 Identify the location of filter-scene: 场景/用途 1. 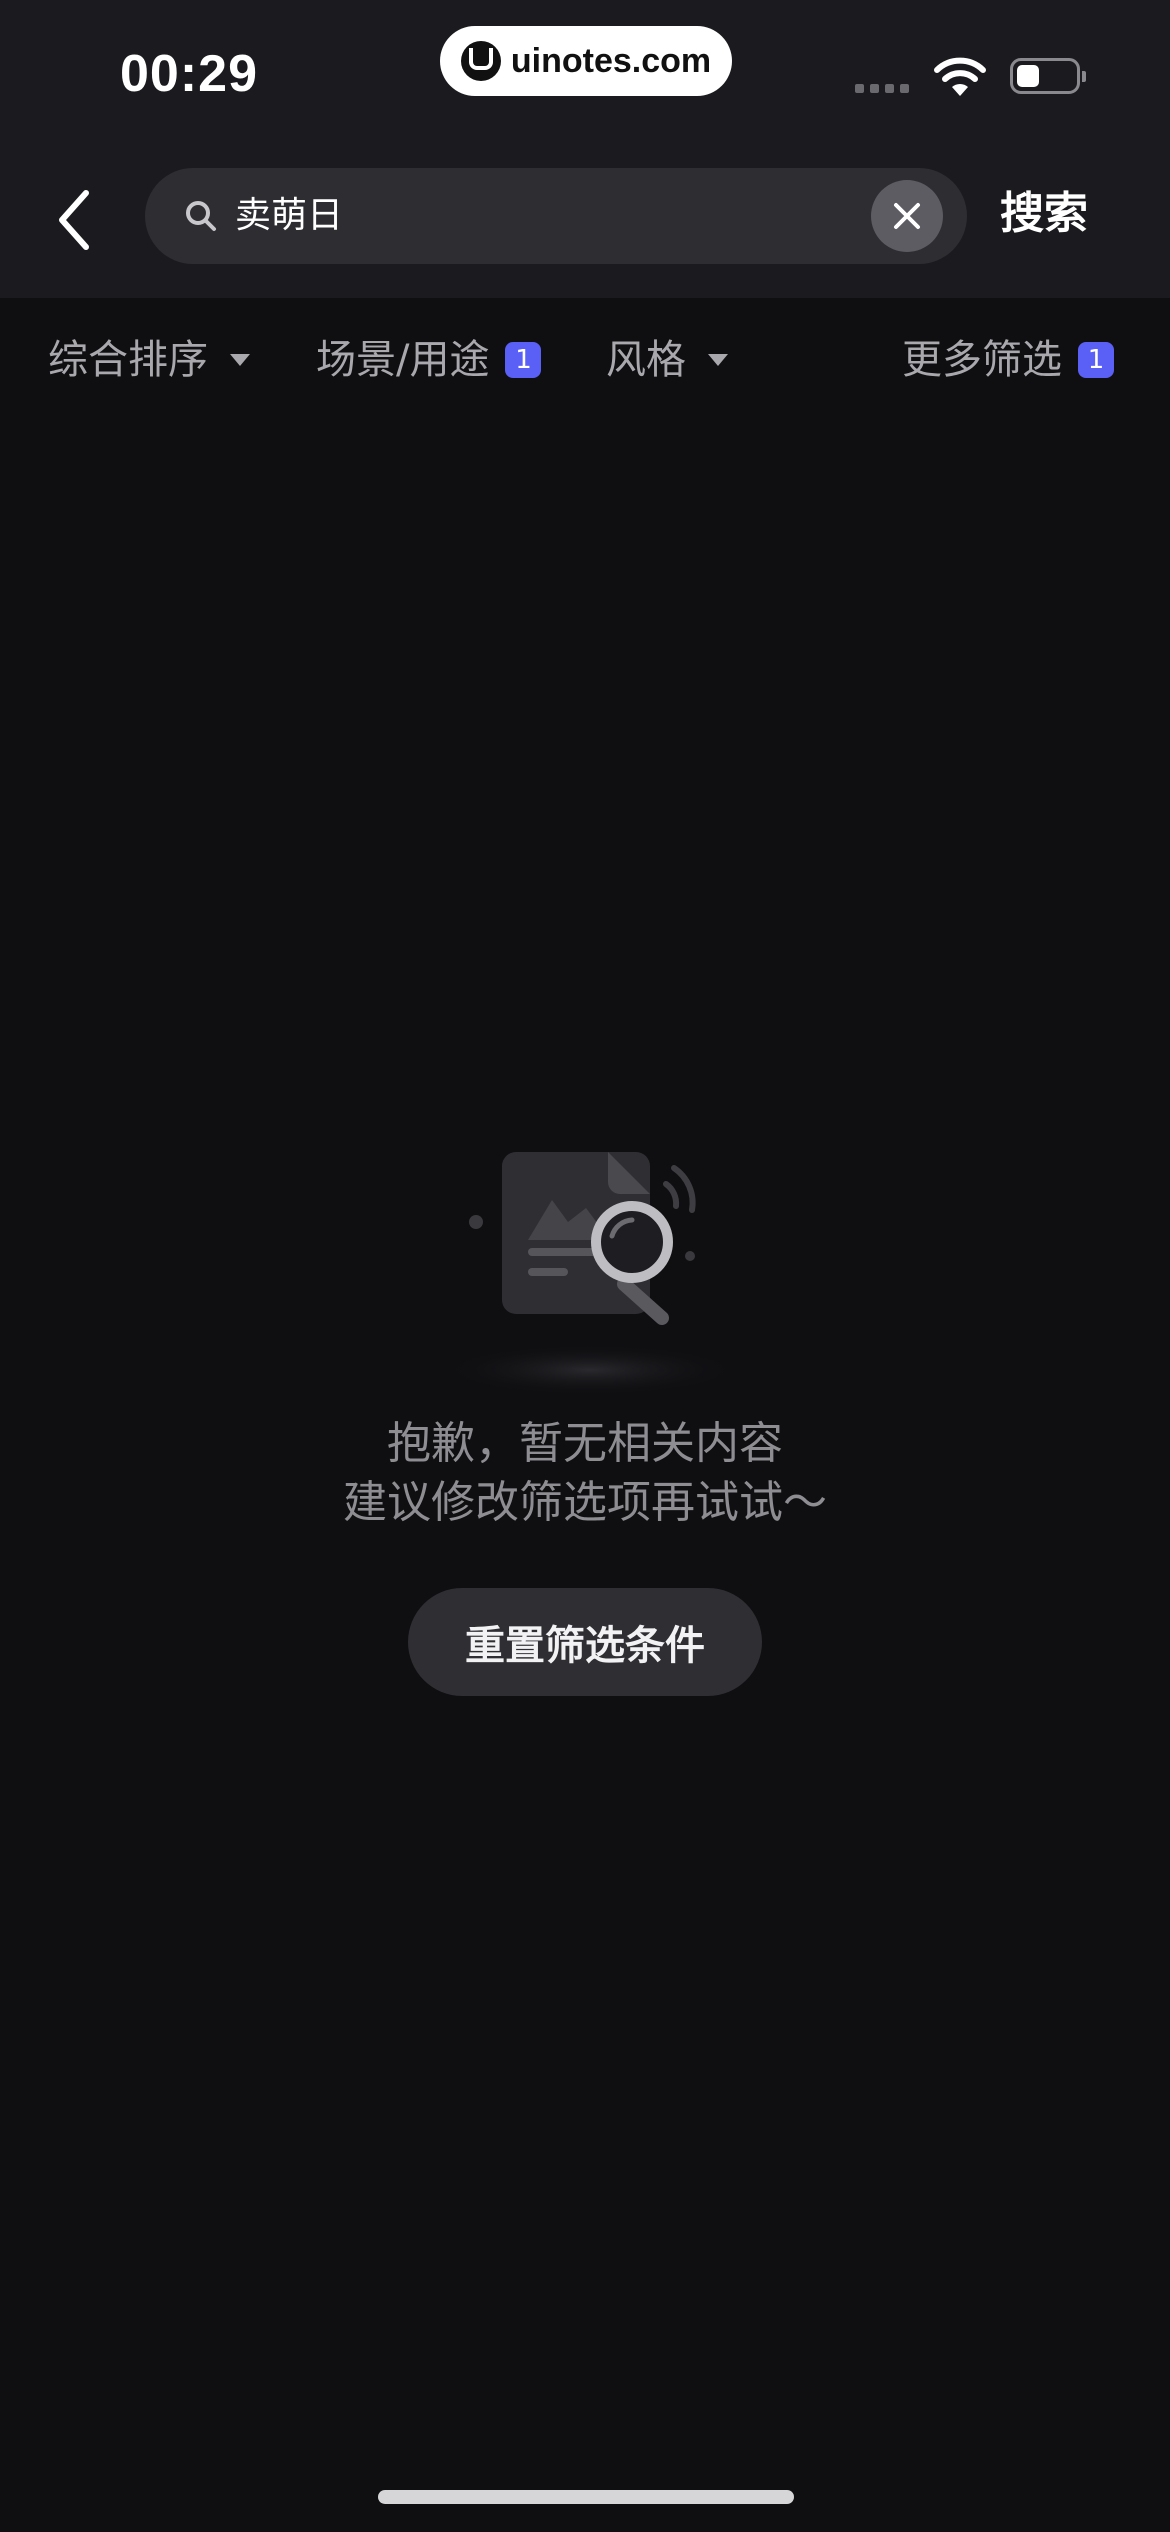
(429, 360).